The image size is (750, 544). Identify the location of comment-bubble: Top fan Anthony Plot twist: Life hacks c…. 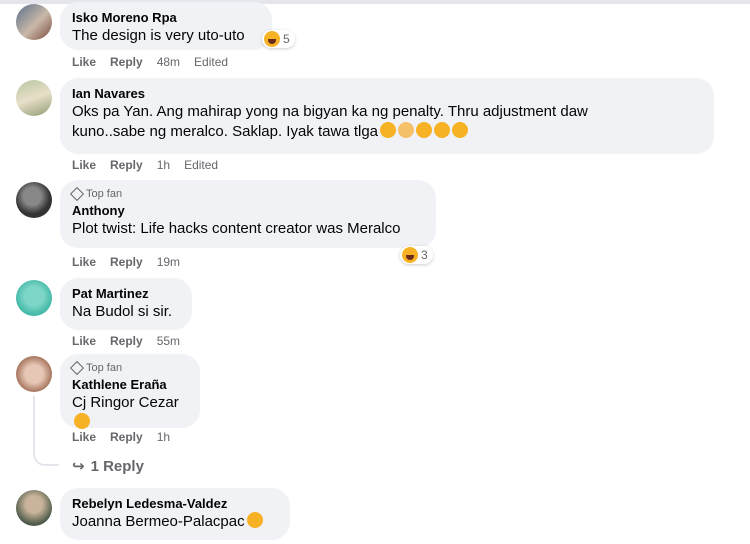
(248, 214).